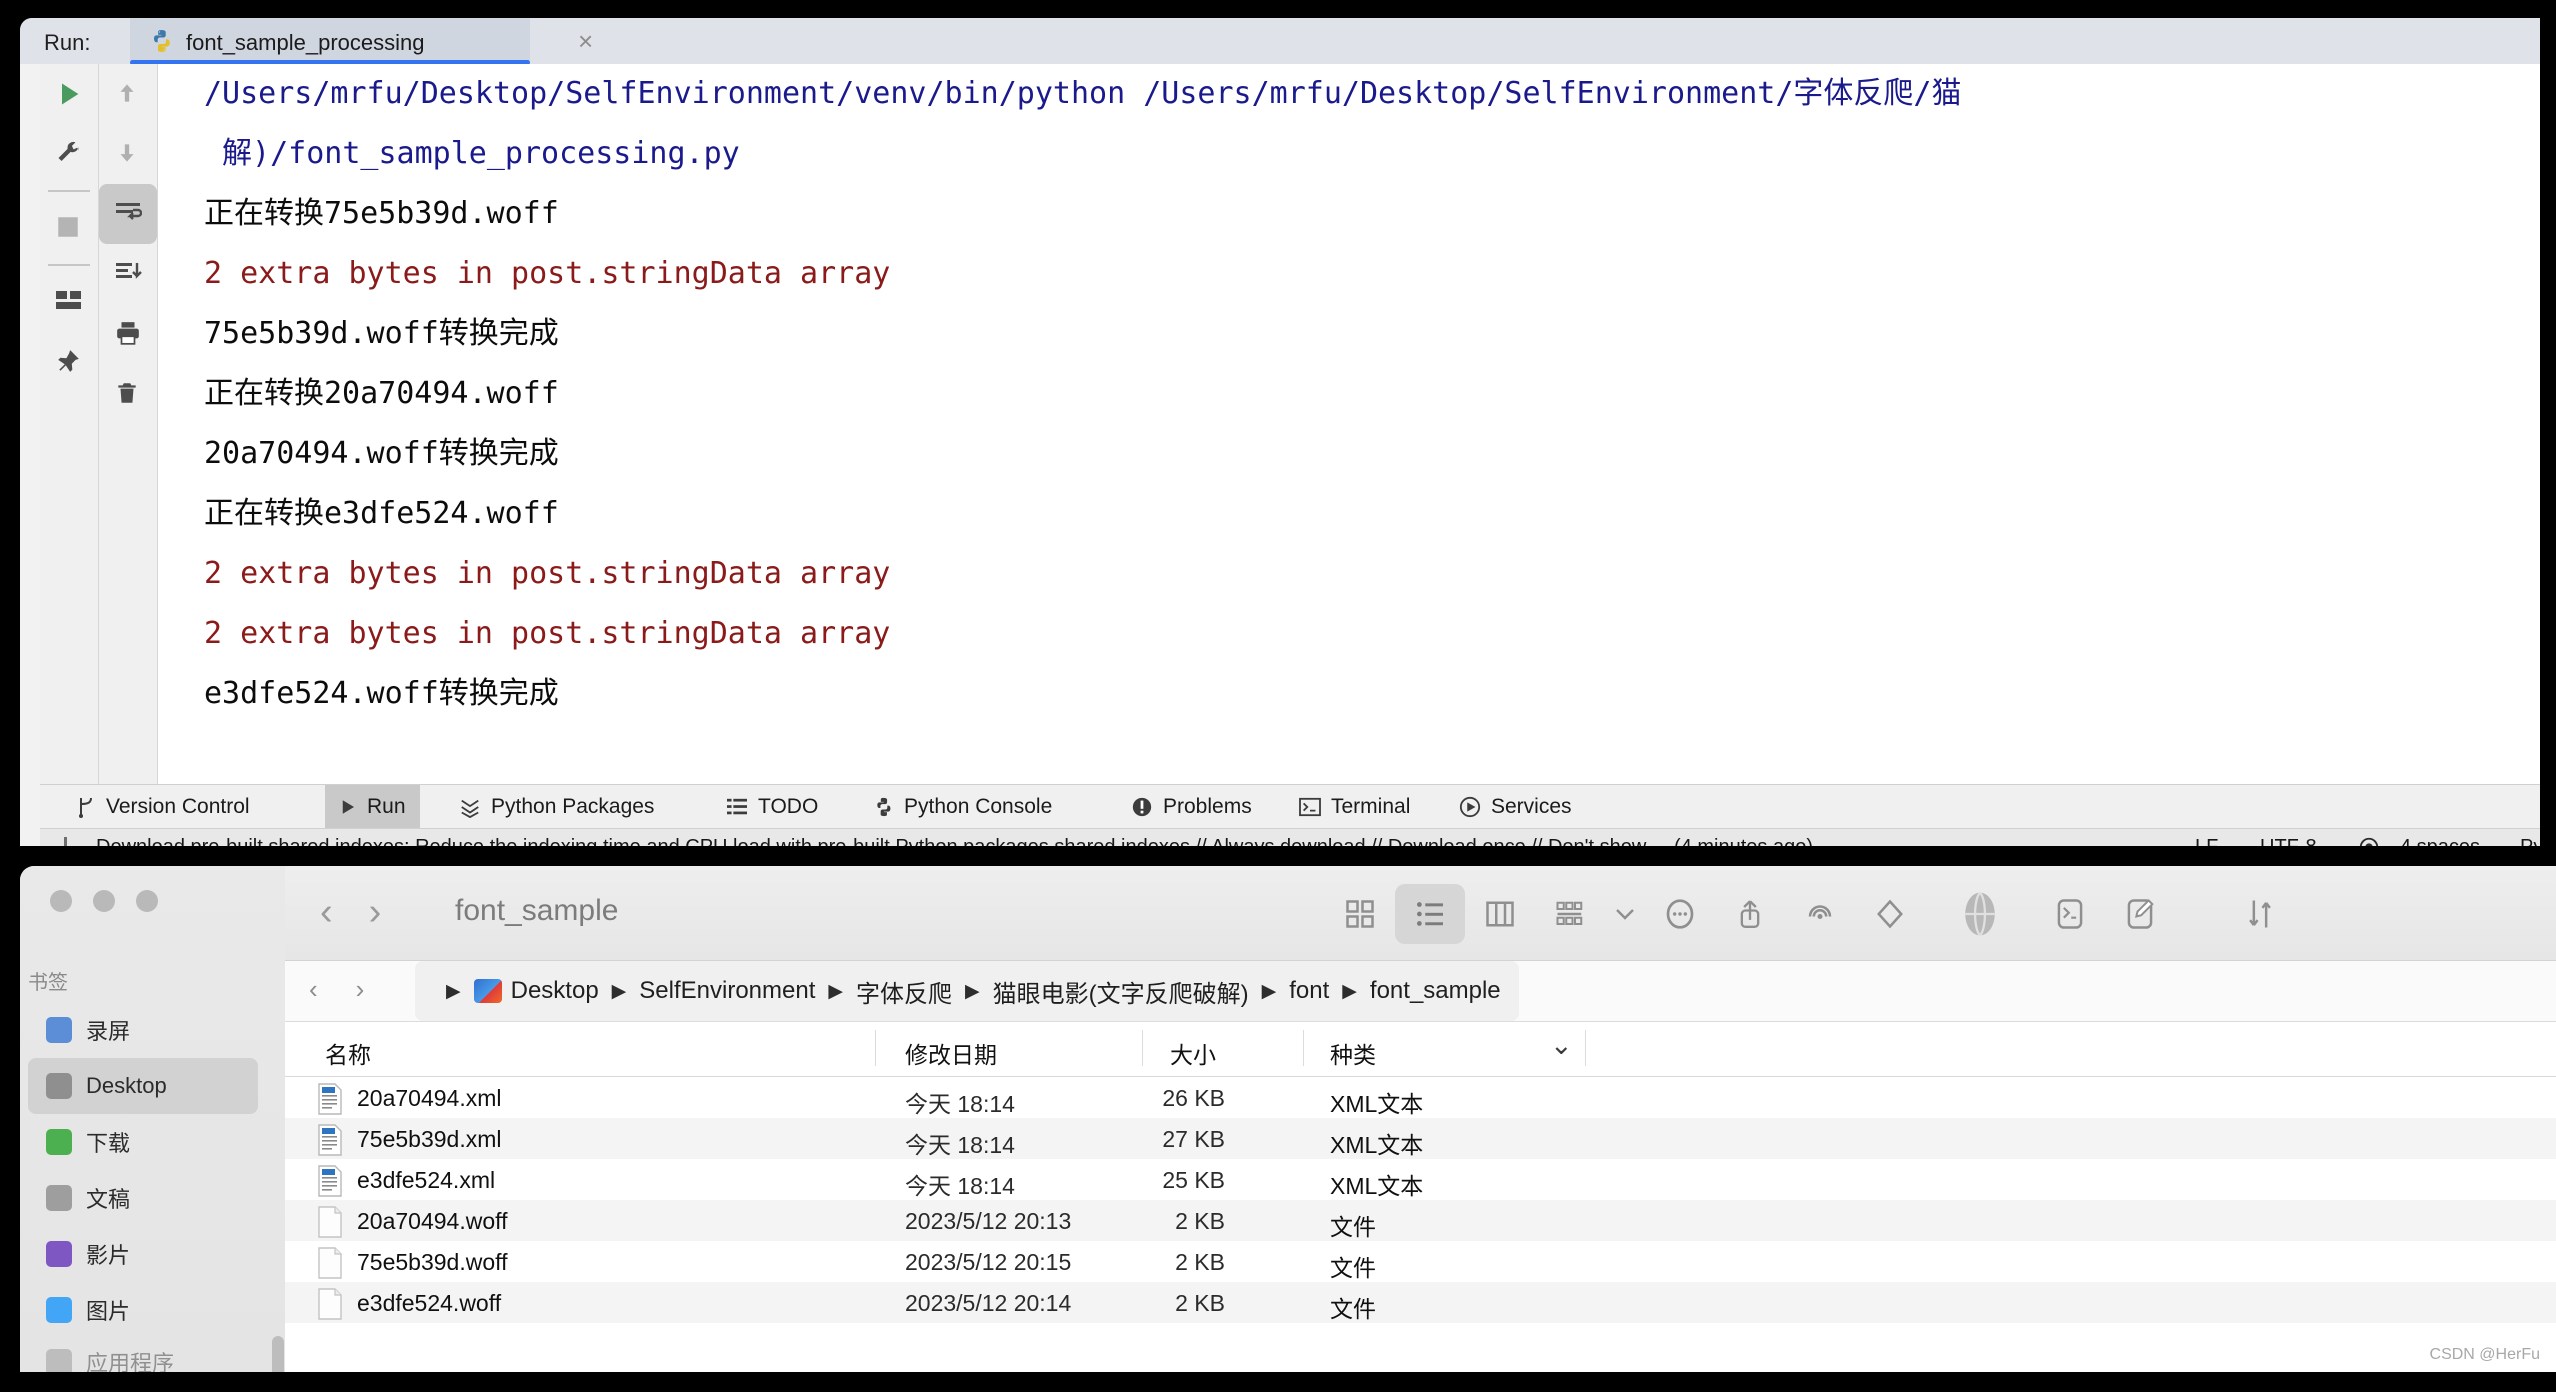  I want to click on scroll-to-end-button, so click(128, 274).